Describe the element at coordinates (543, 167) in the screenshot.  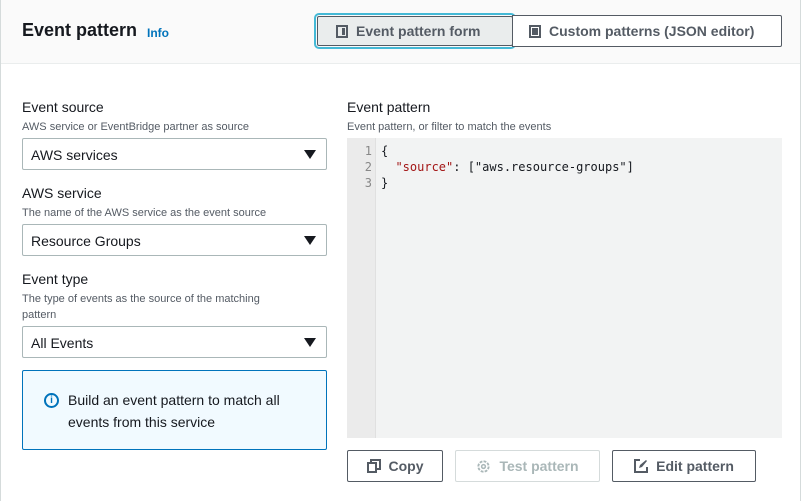
I see `json-value: : ["aws.resource-groups"]` at that location.